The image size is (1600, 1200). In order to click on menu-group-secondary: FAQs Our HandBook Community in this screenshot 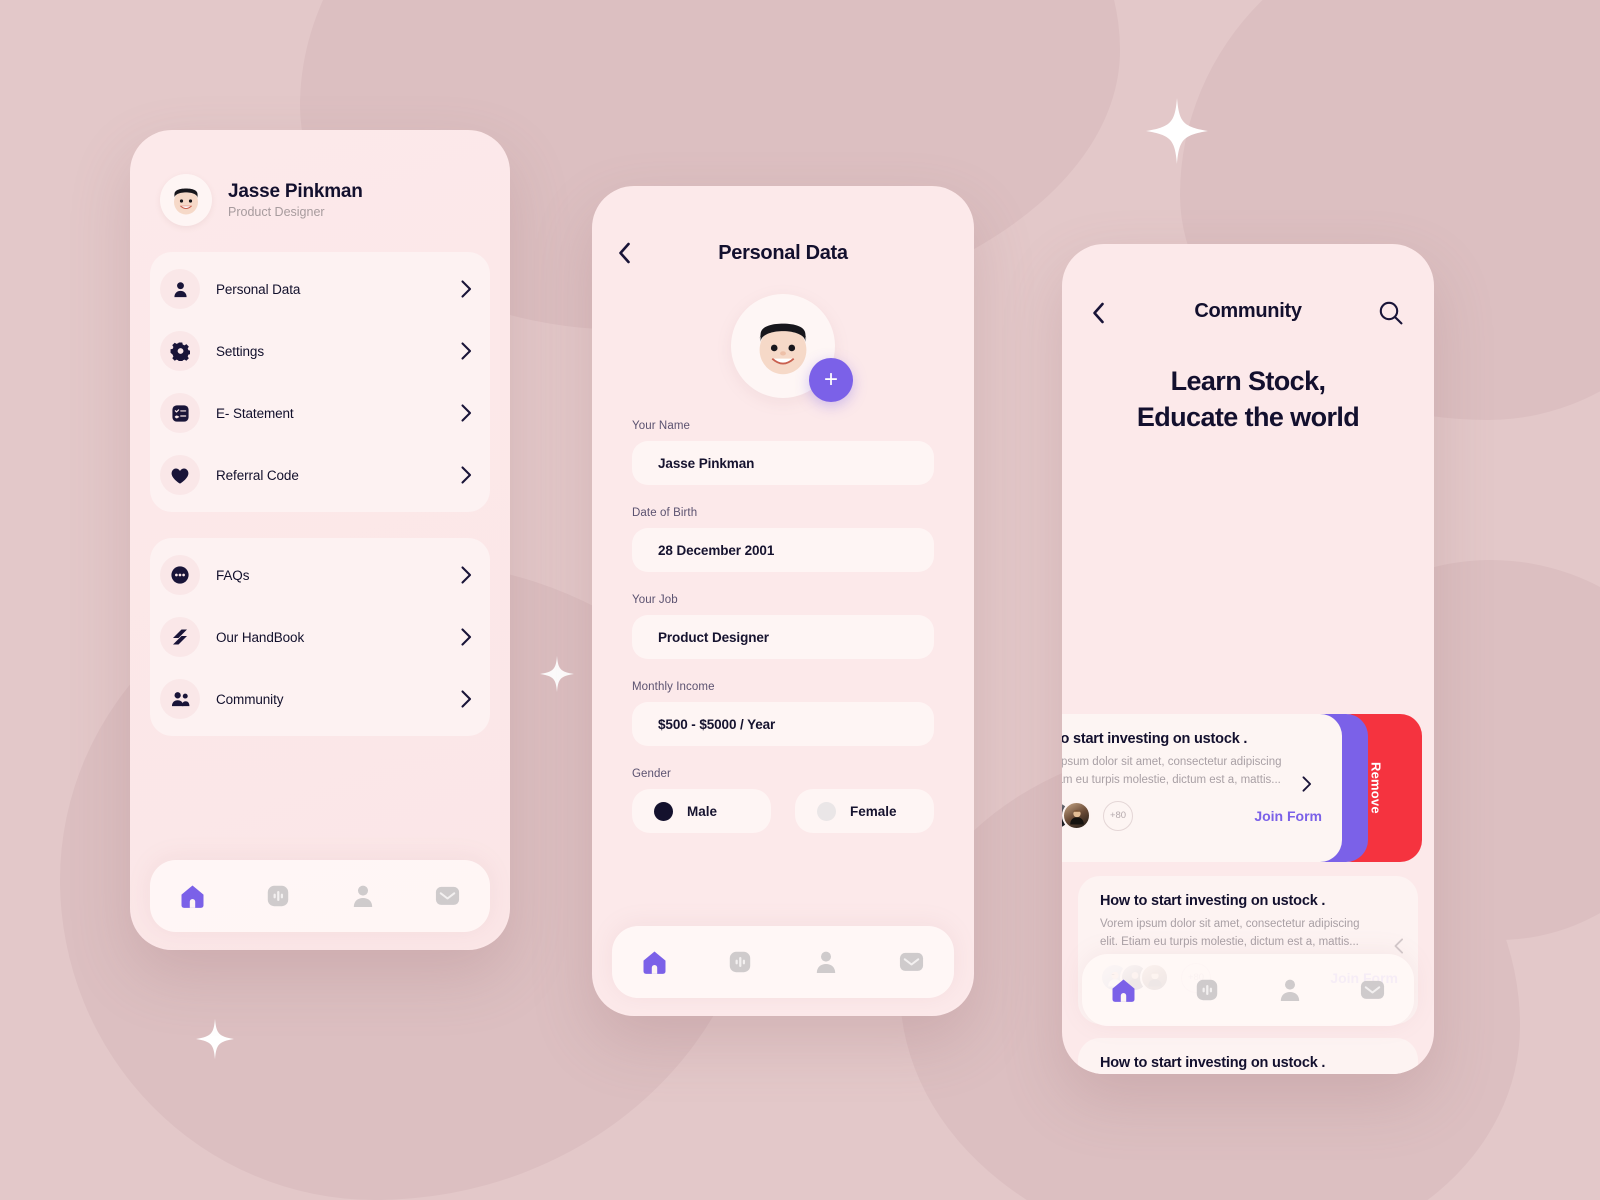, I will do `click(320, 637)`.